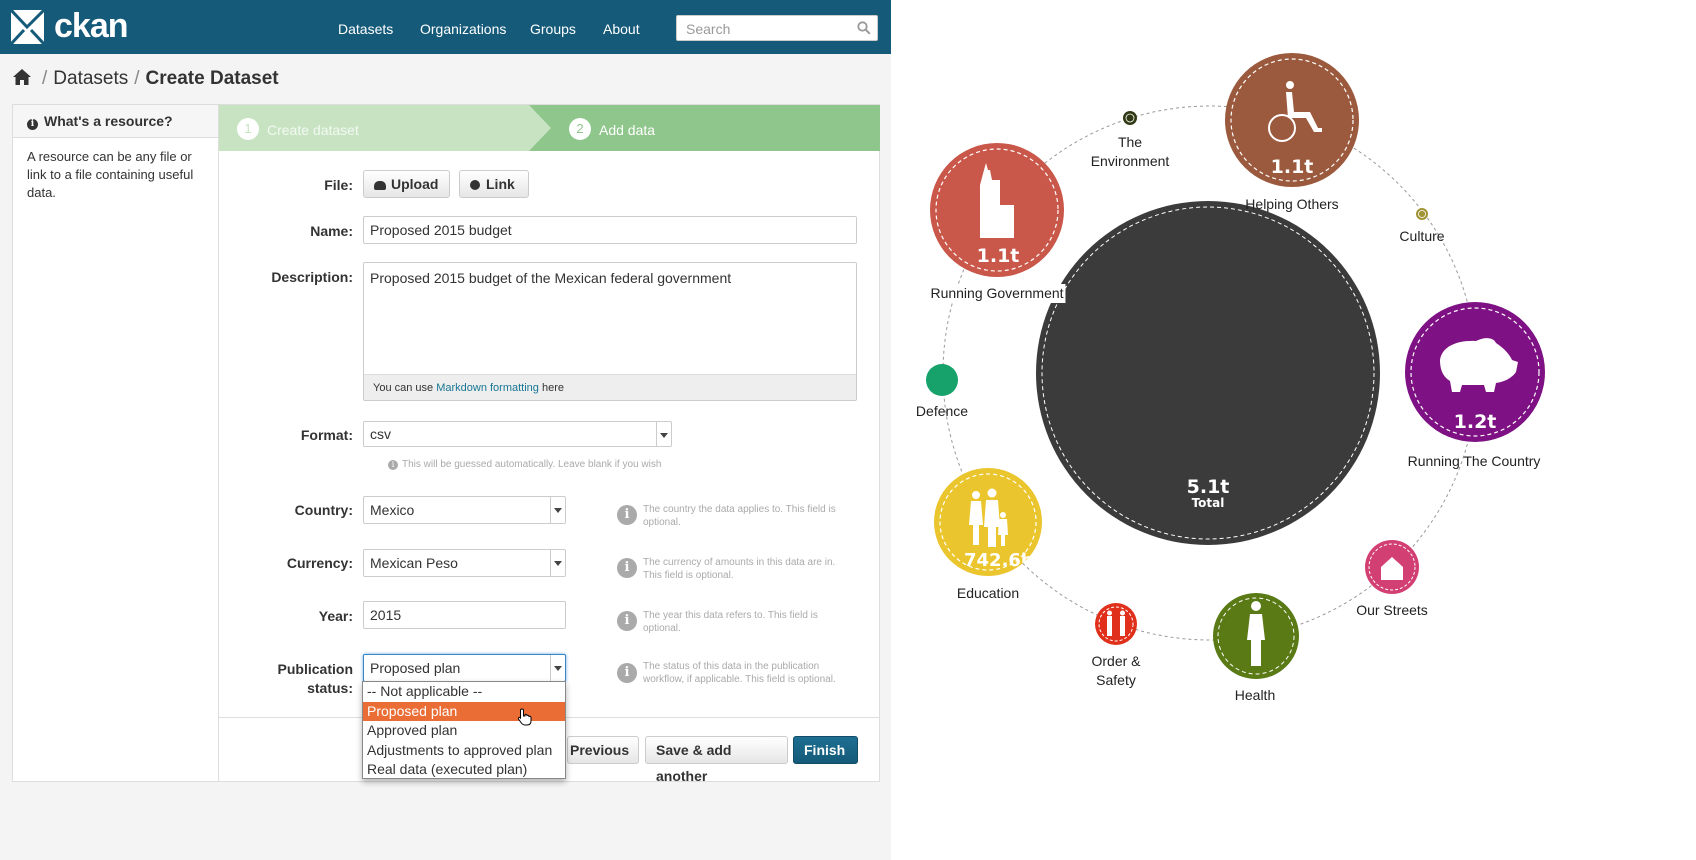 The image size is (1696, 860). I want to click on finish-button: Finish, so click(825, 750).